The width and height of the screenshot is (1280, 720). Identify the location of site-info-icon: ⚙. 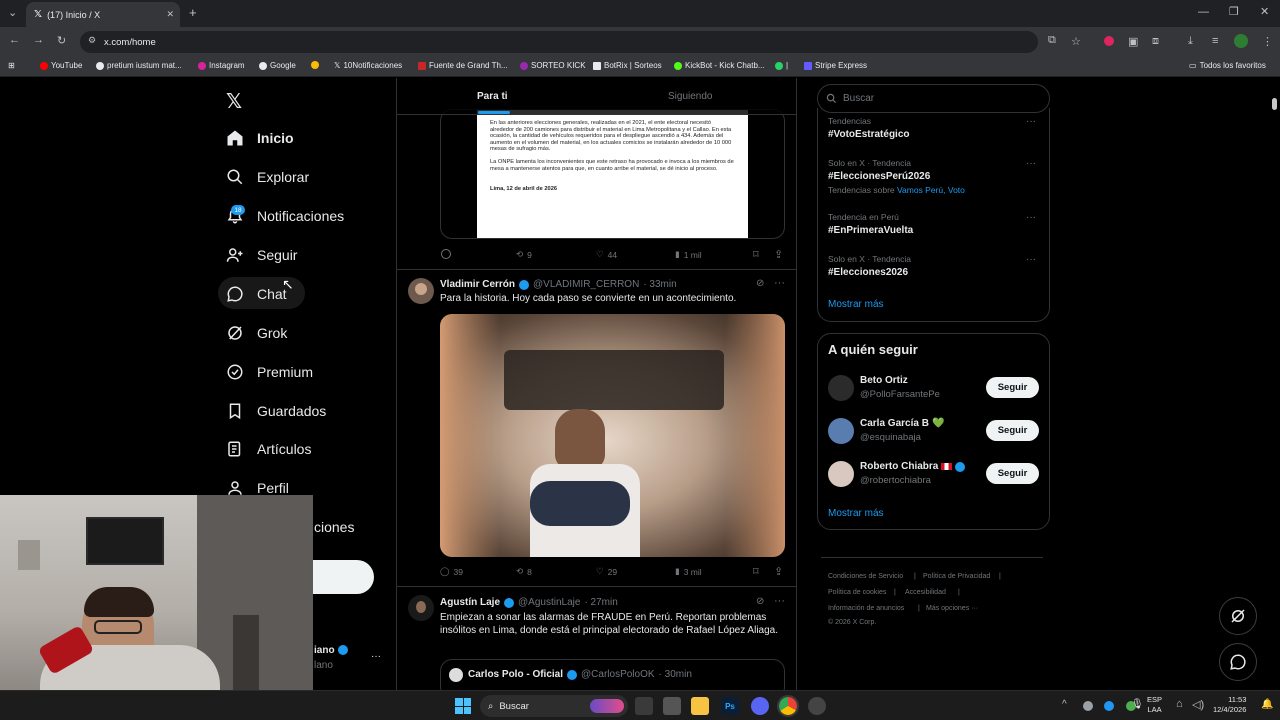
(92, 40).